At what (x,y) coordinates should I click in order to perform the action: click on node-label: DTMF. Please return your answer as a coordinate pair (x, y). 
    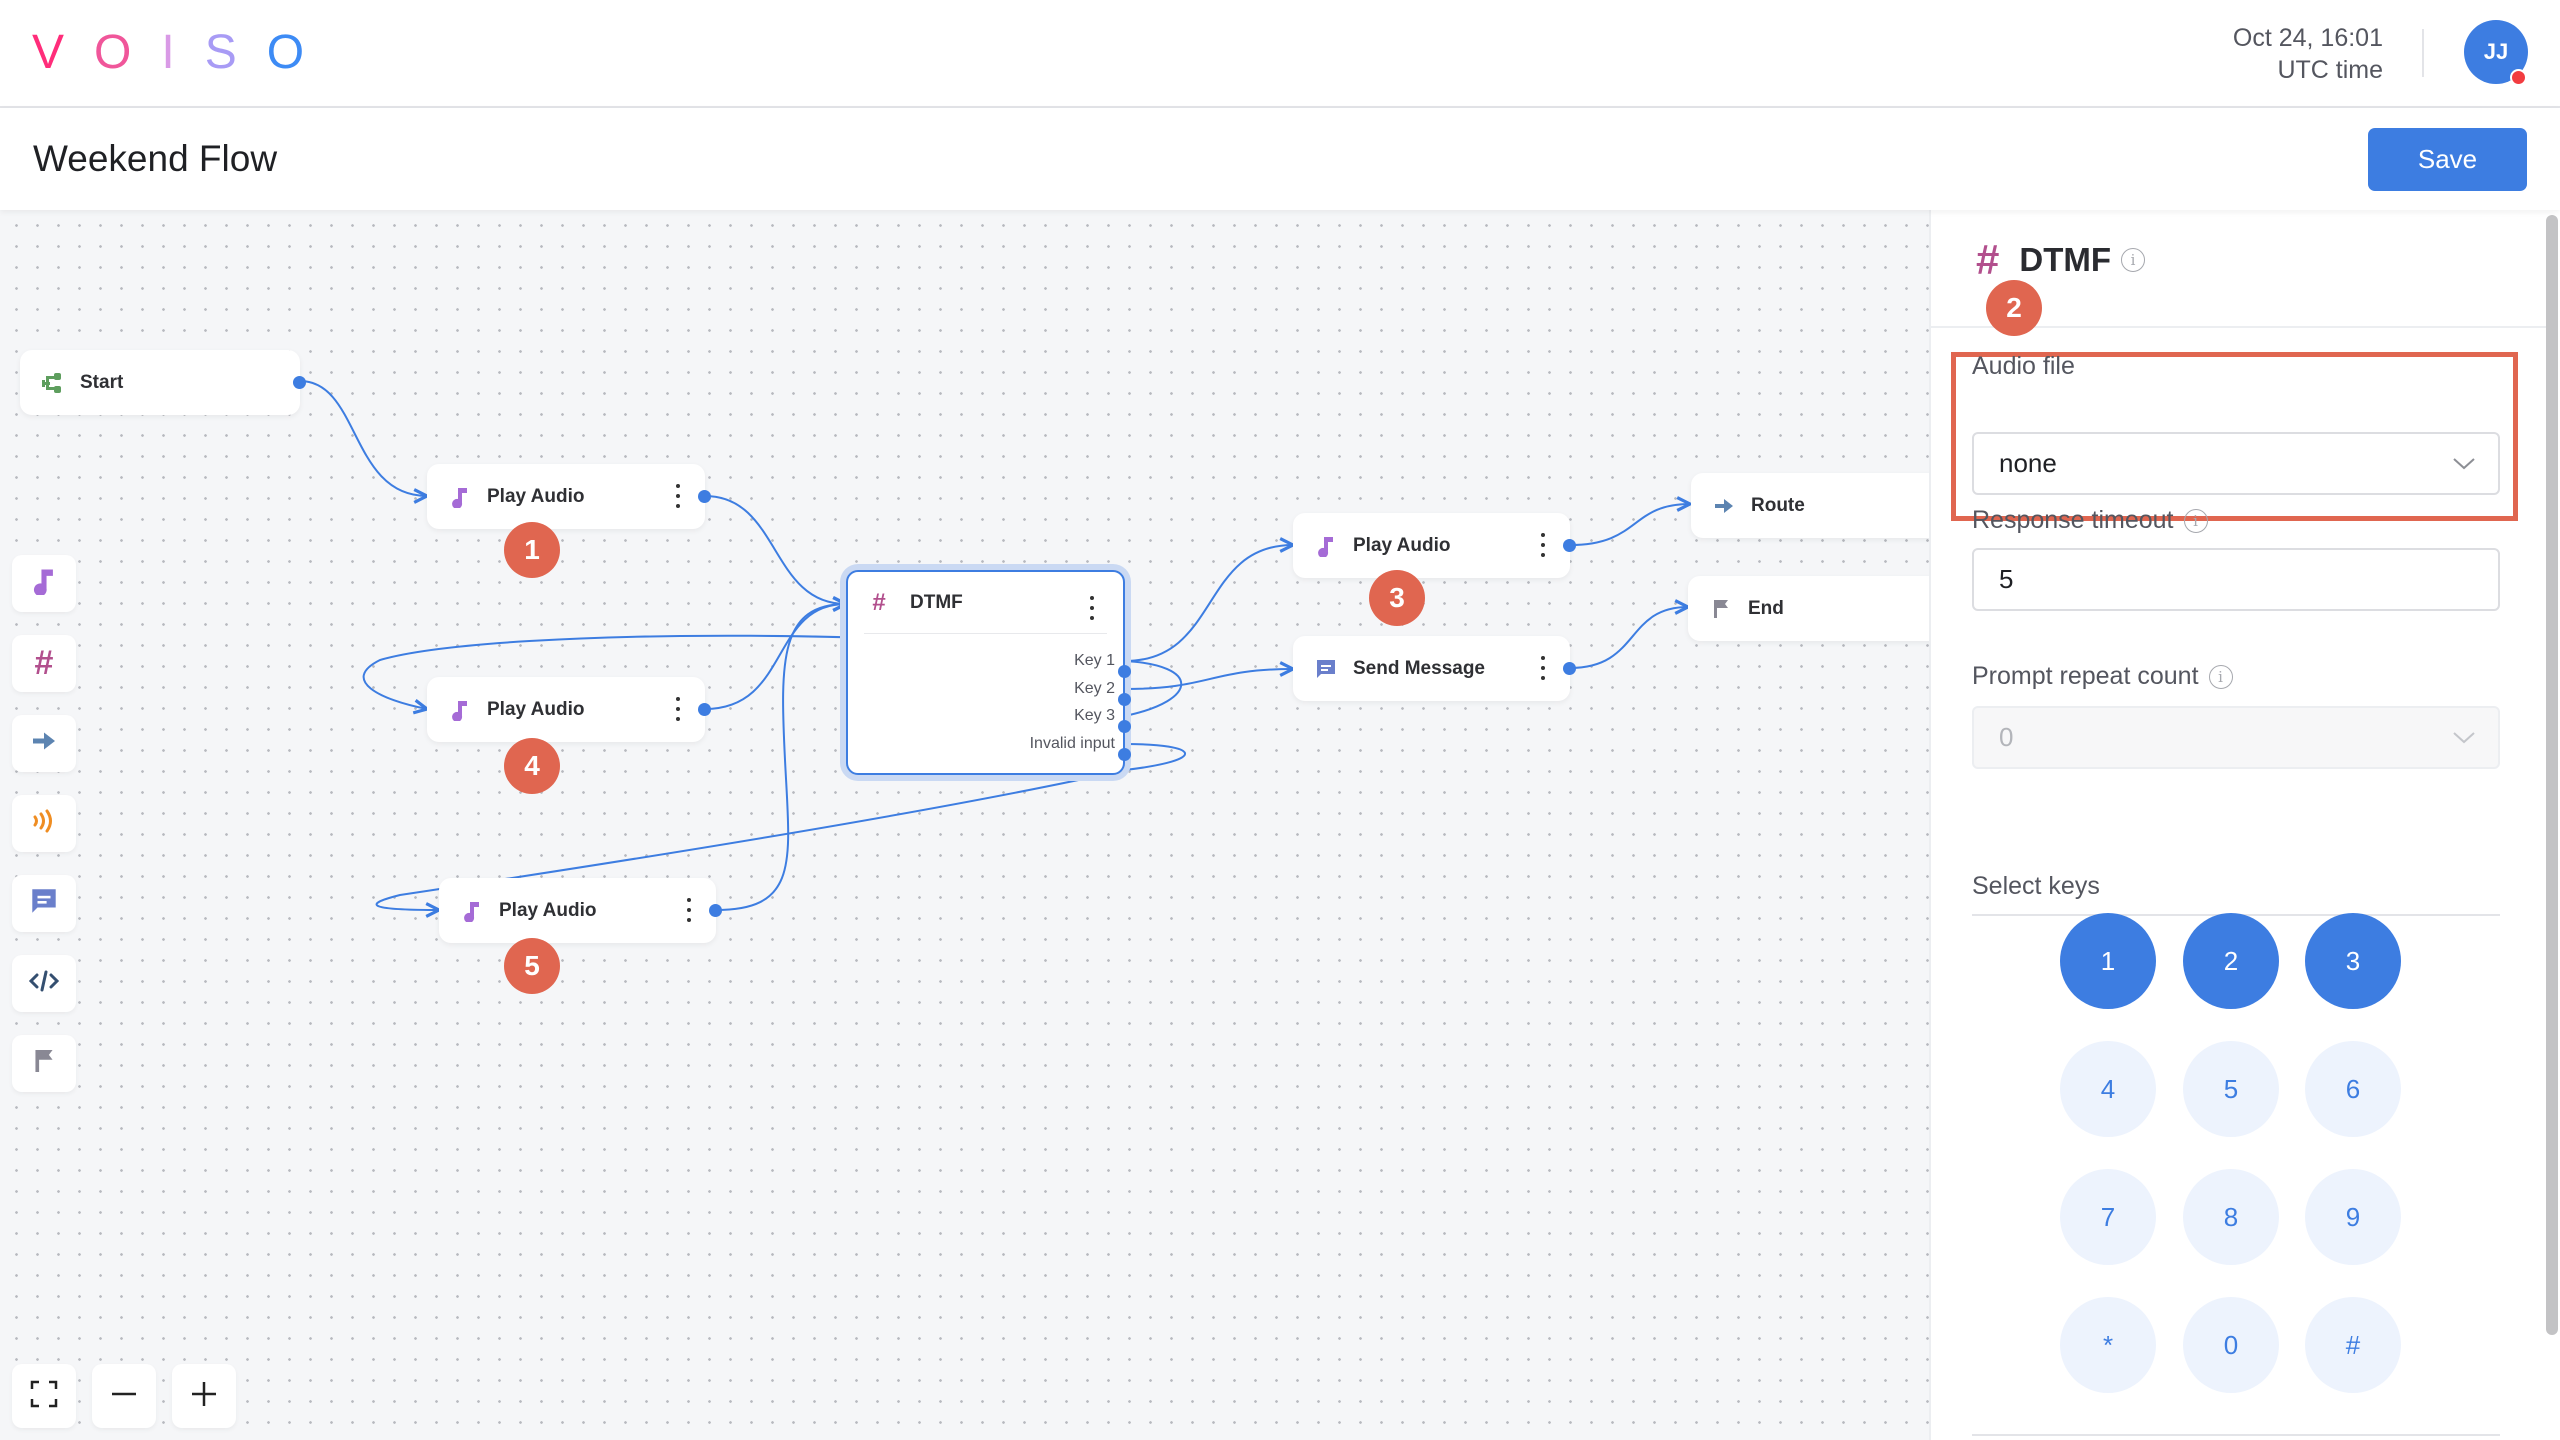
    Looking at the image, I should click on (936, 602).